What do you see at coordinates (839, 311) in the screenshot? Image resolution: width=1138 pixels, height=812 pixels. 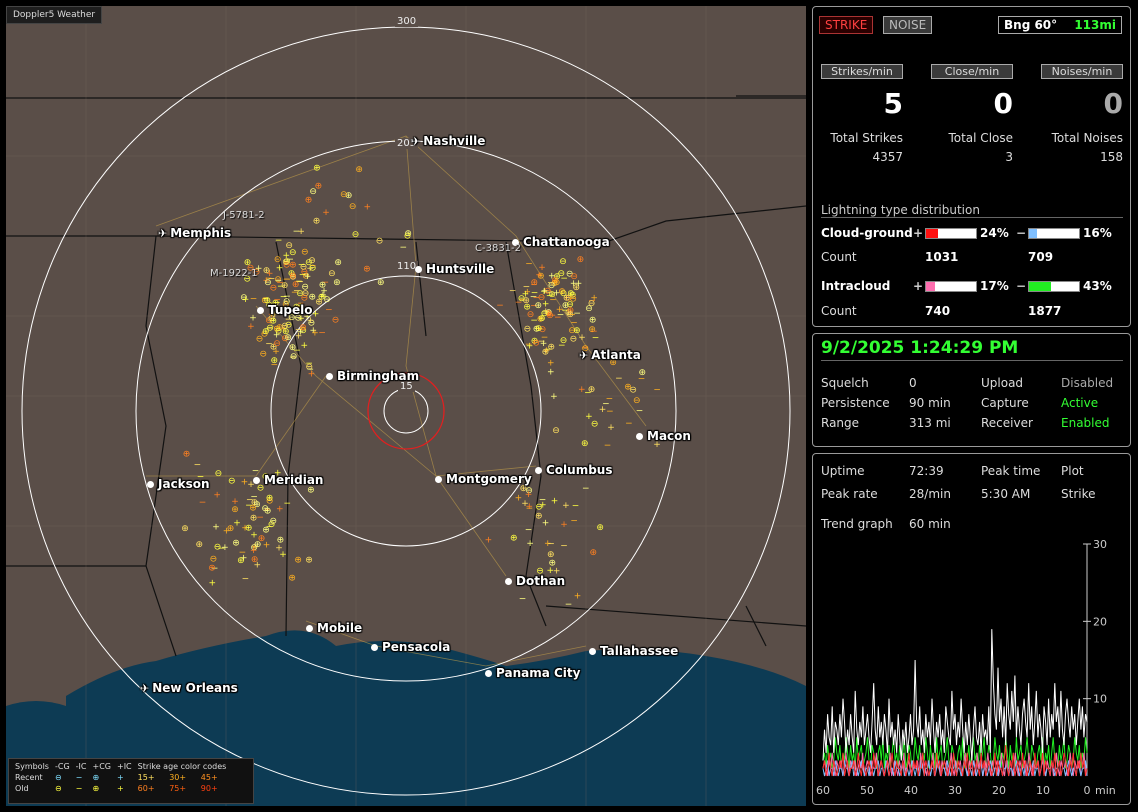 I see `ic-count-label: Count` at bounding box center [839, 311].